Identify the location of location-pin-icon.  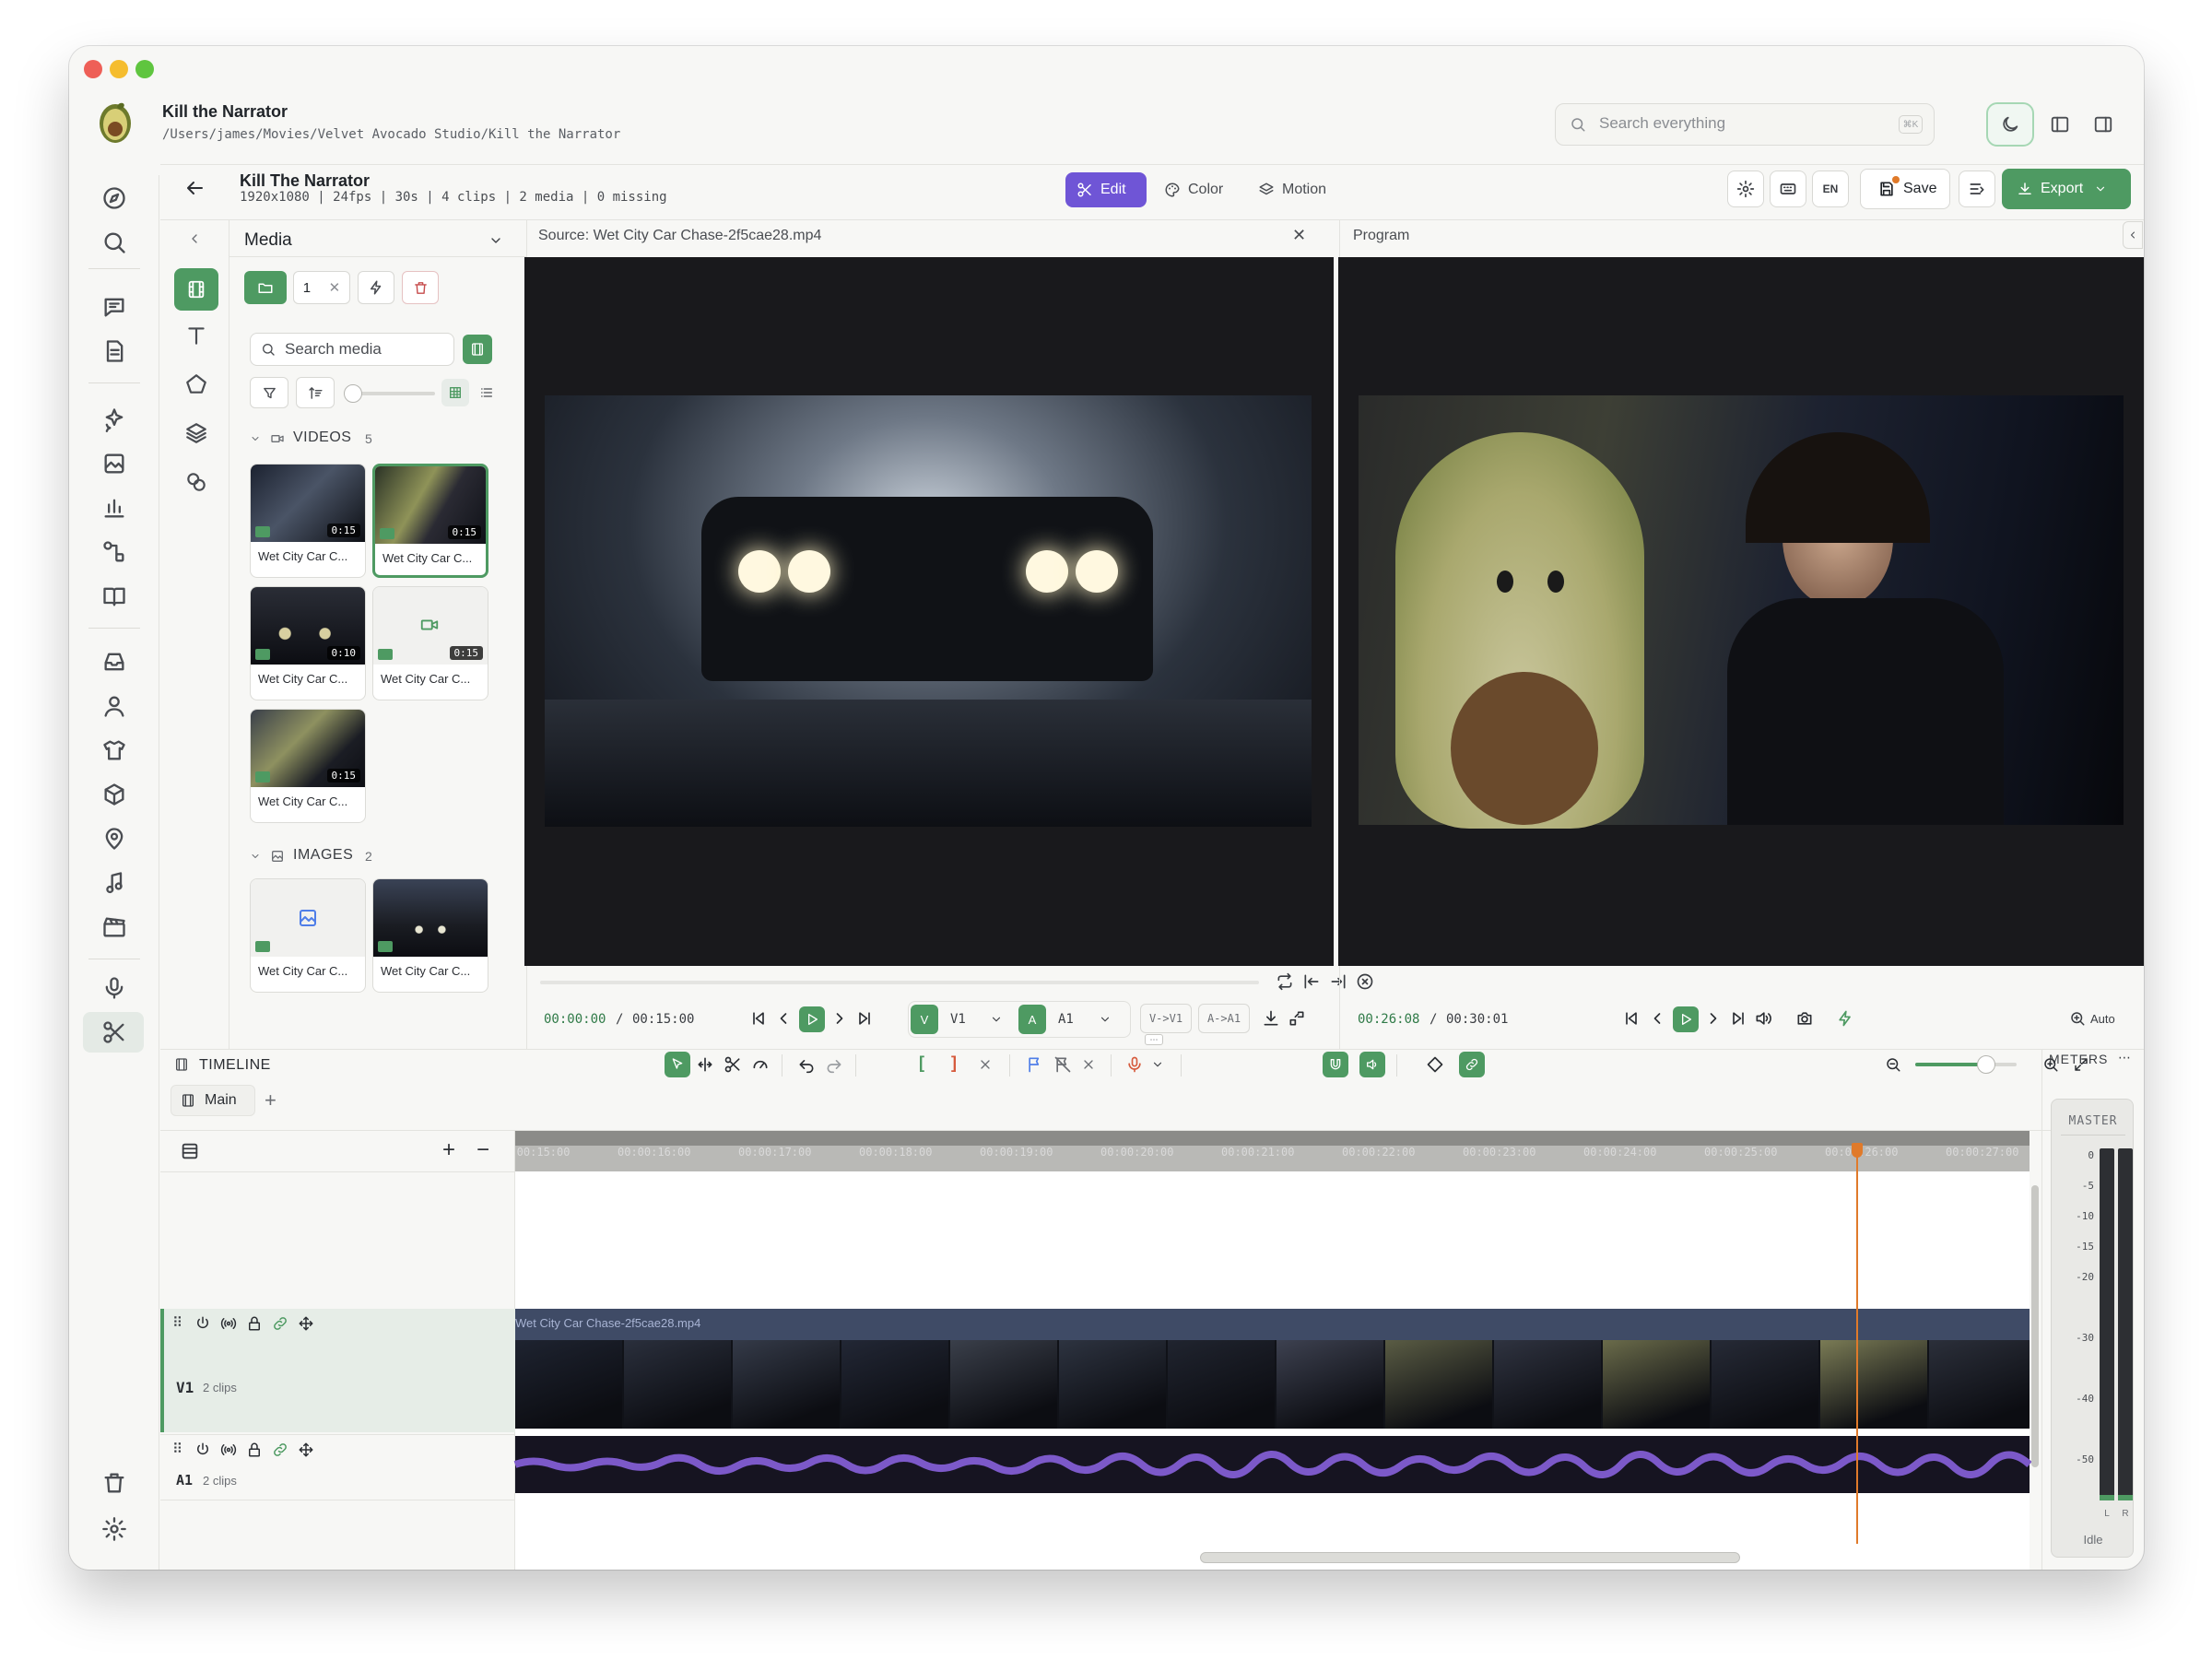
(114, 839).